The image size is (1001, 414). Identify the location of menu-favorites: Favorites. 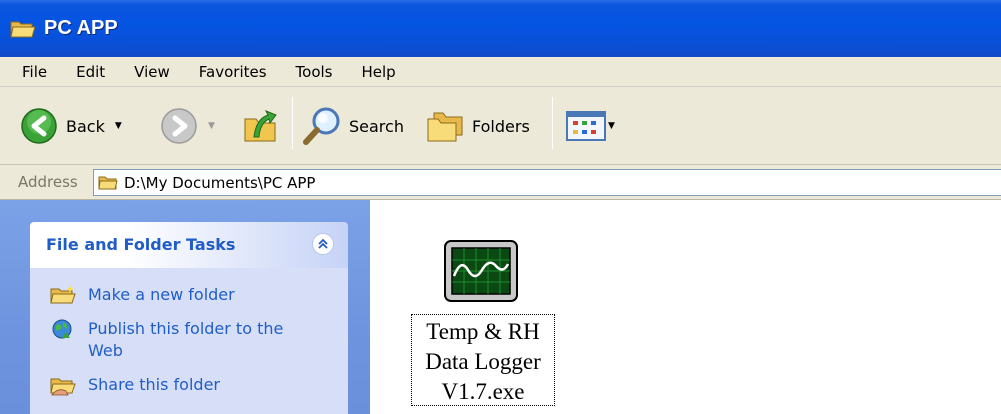
(233, 72).